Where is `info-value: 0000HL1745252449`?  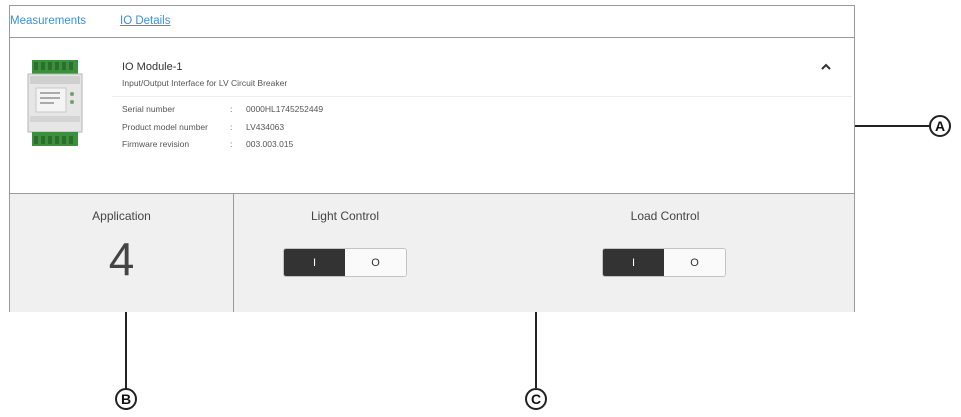 info-value: 0000HL1745252449 is located at coordinates (285, 109).